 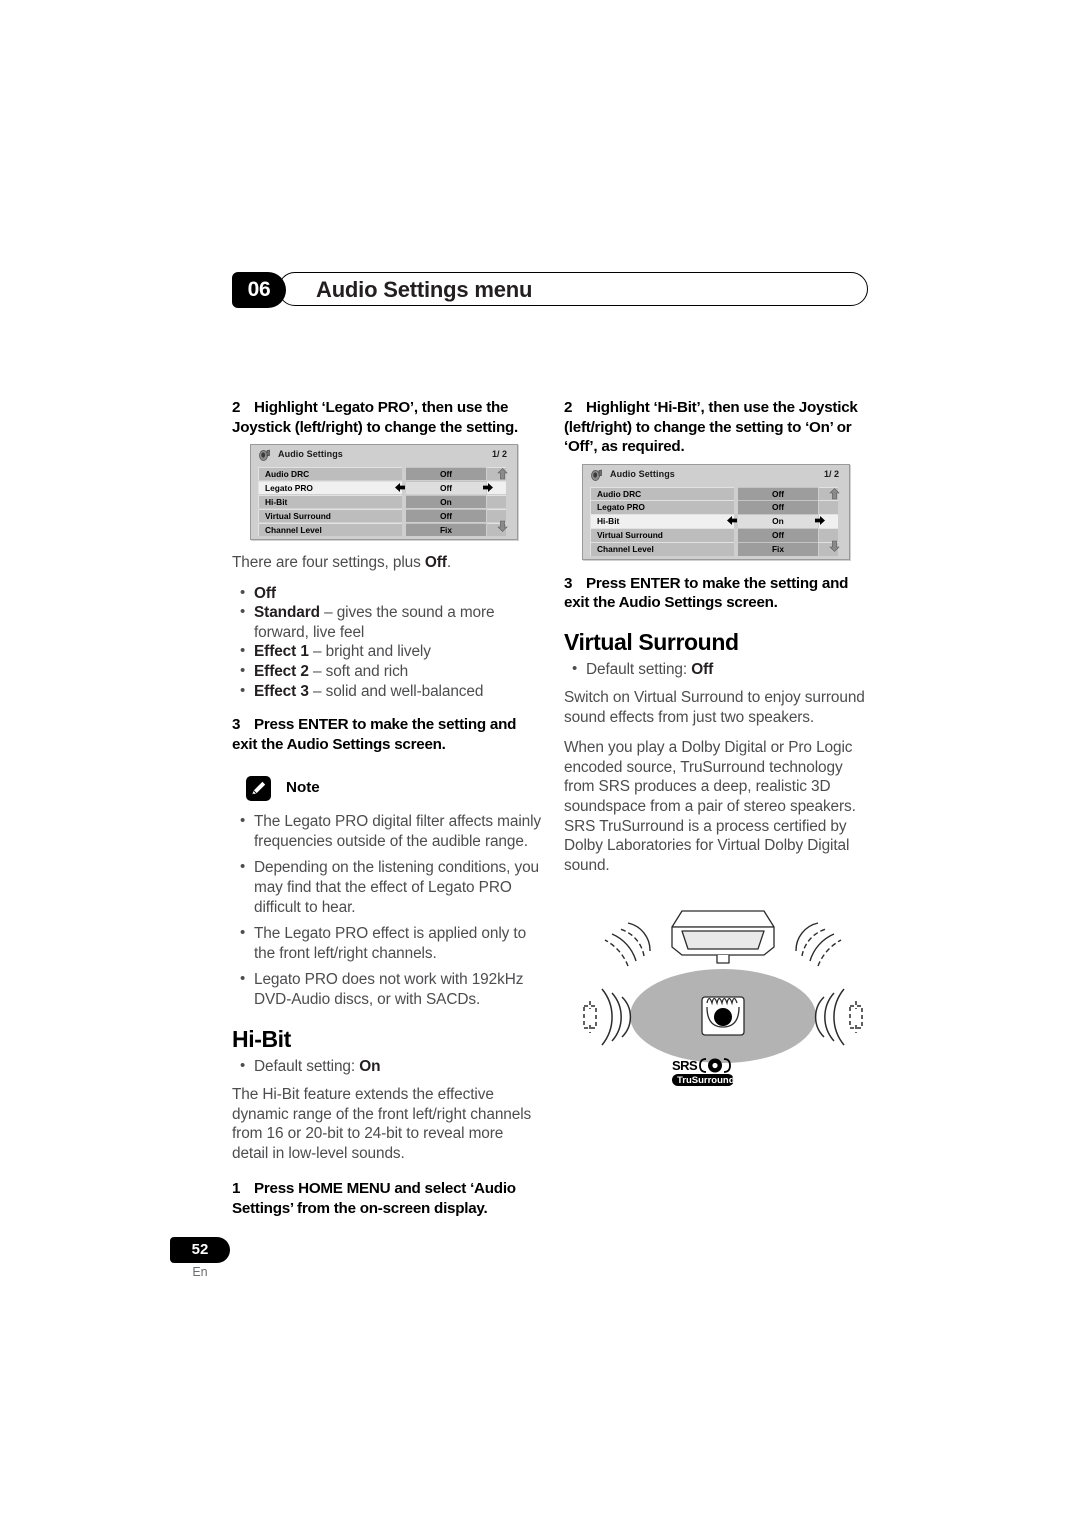 I want to click on chapter-number-badge: 06, so click(x=259, y=290).